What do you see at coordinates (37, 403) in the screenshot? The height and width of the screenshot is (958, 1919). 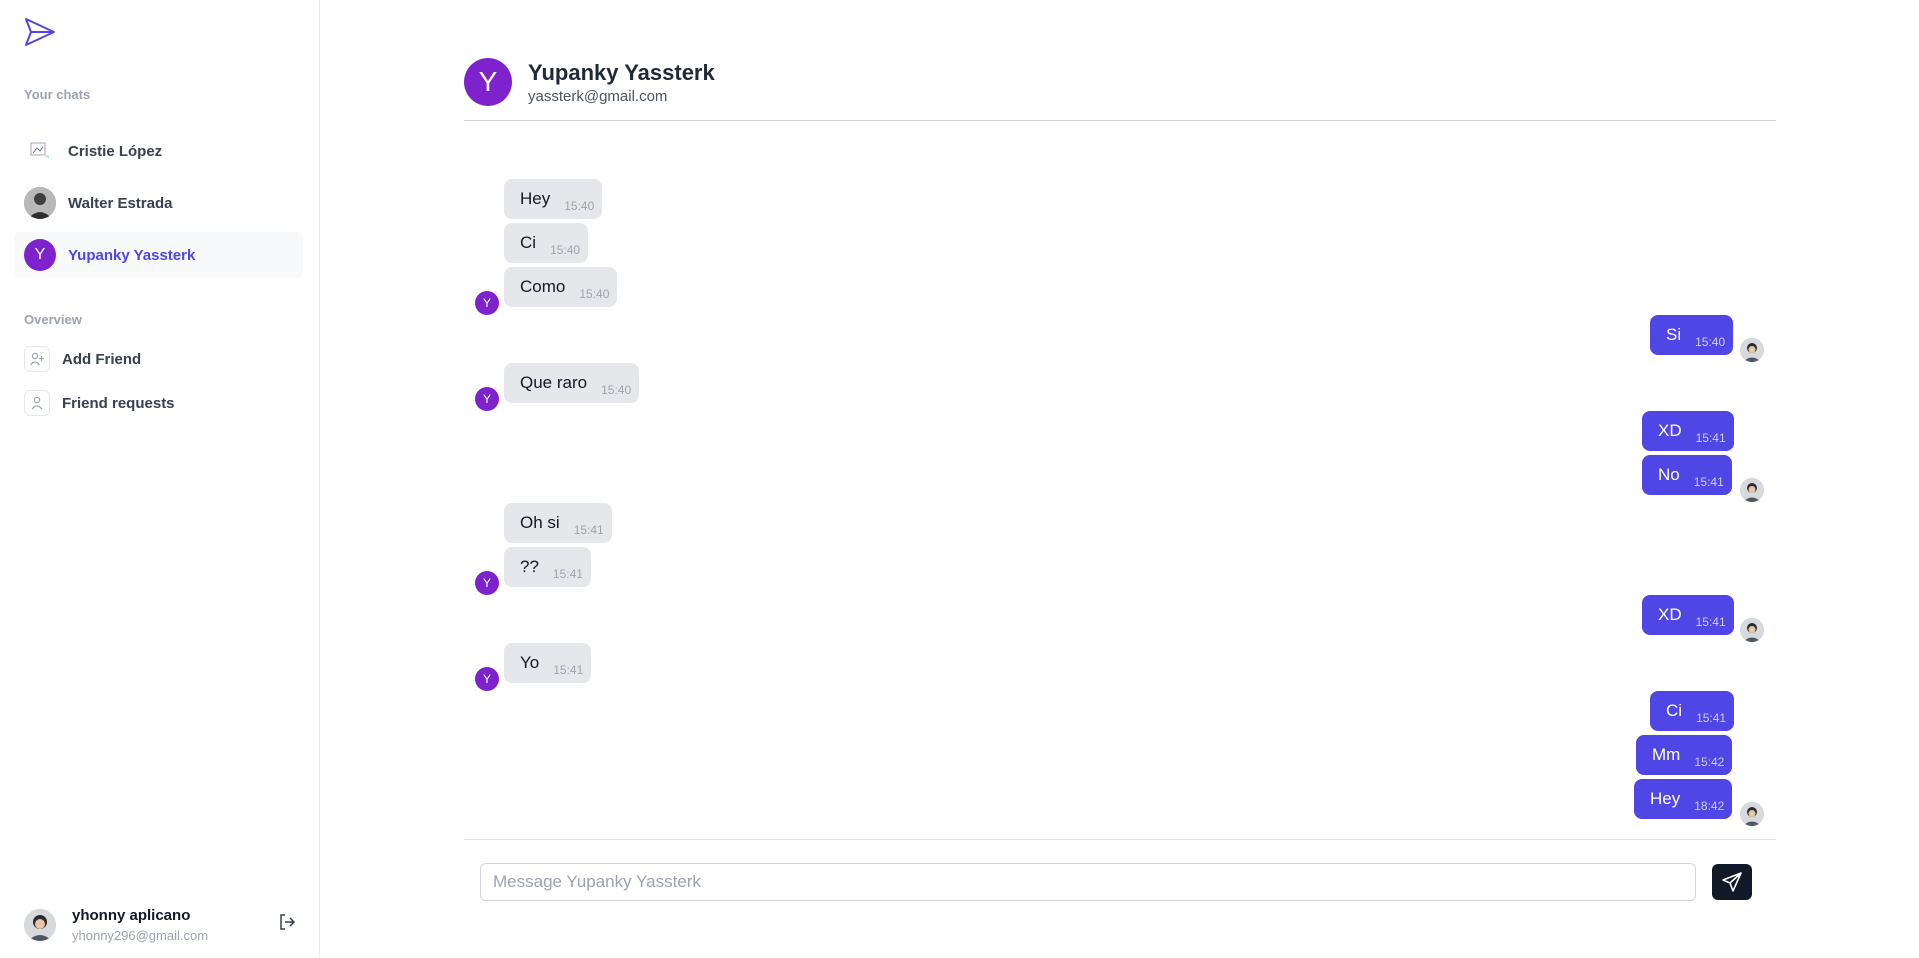 I see `user-icon` at bounding box center [37, 403].